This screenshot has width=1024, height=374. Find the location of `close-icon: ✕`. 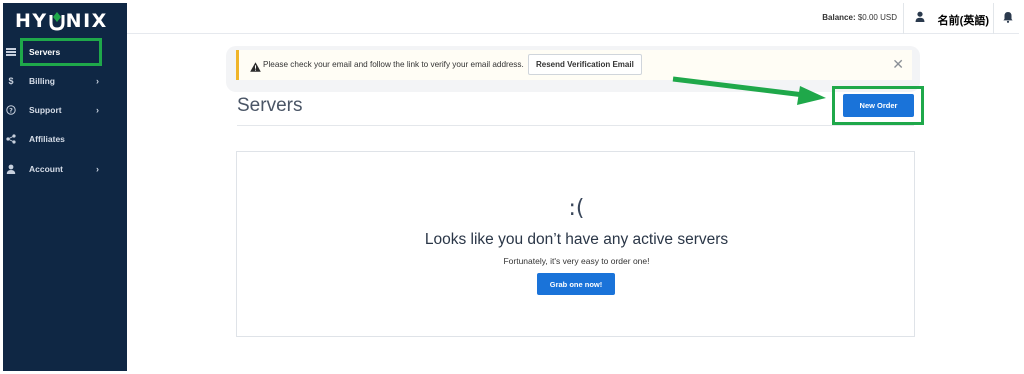

close-icon: ✕ is located at coordinates (898, 64).